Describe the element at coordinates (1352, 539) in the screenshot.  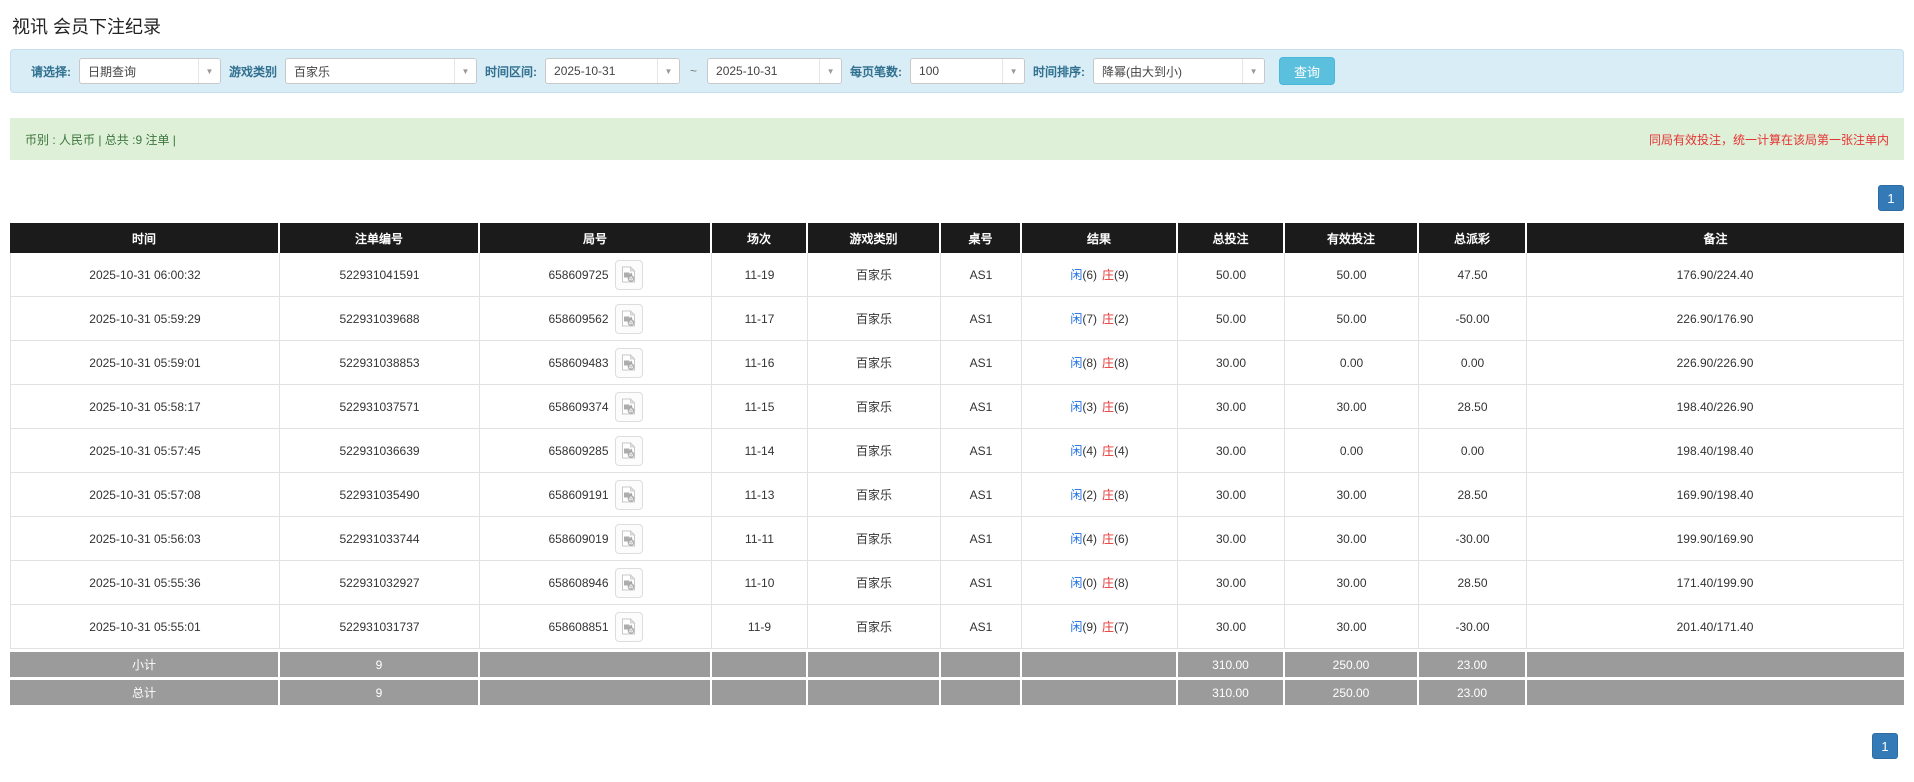
I see `cell-valid-bet: 30.00` at that location.